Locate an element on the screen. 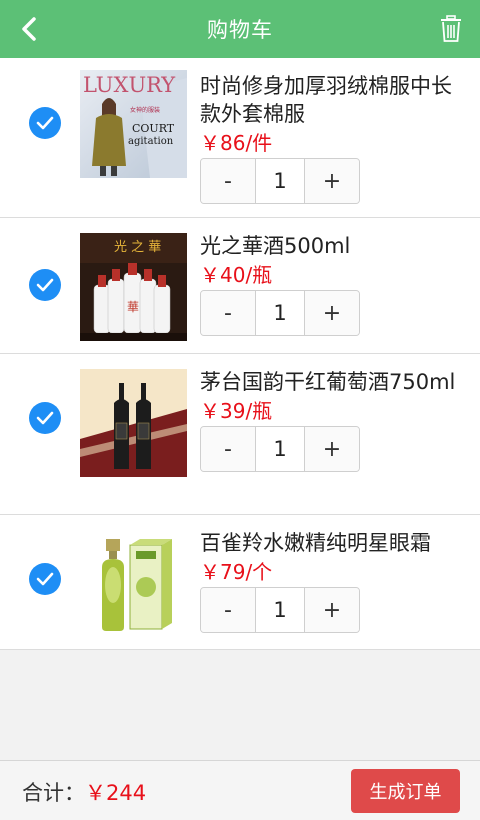 This screenshot has width=480, height=820. item-info: 光之華酒500ml ￥40/瓶 - 1 + is located at coordinates (331, 284).